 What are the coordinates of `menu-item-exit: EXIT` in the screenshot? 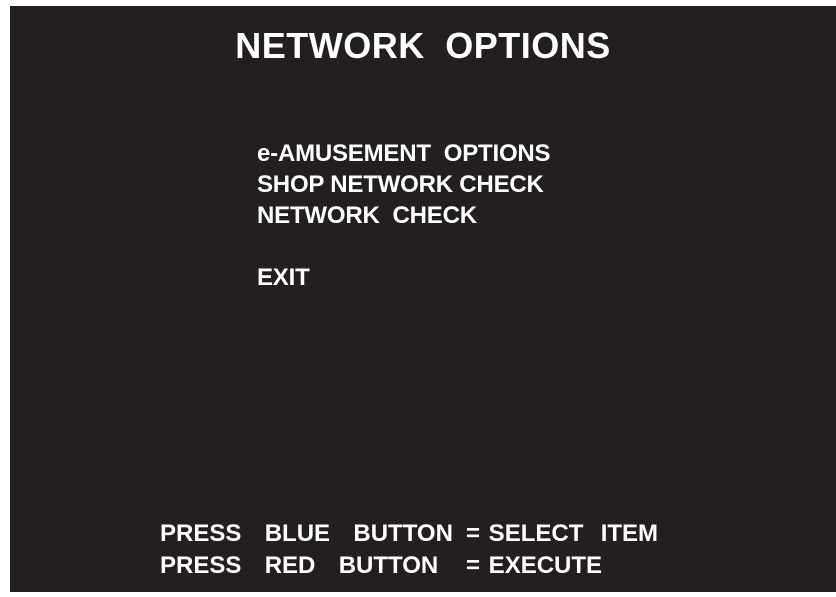 It's located at (403, 277).